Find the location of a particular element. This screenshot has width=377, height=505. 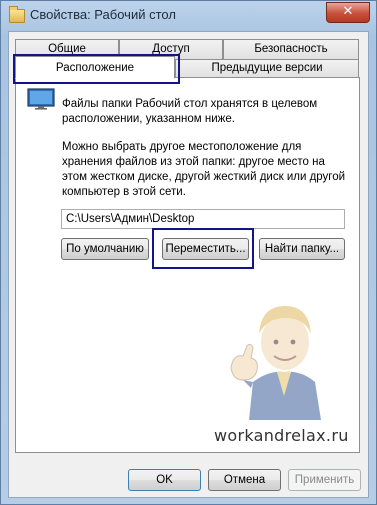

cancel-button-label: Отмена is located at coordinates (244, 480).